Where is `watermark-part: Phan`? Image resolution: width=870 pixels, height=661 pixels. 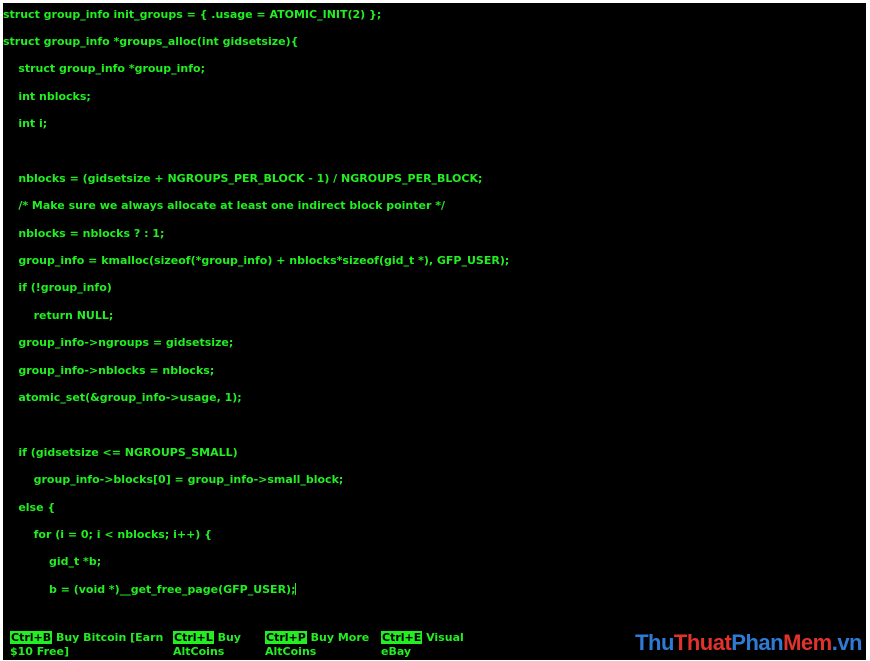
watermark-part: Phan is located at coordinates (757, 642).